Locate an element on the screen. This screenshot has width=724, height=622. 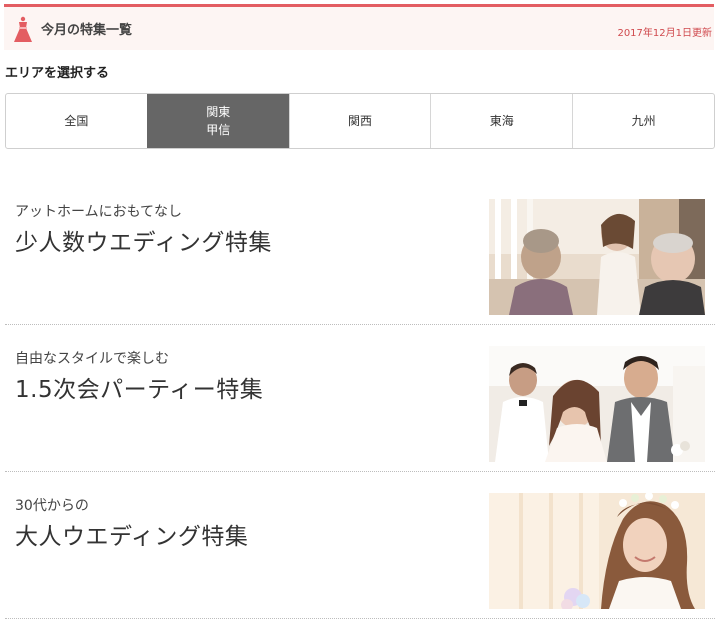
feature-subtitle: 自由なスタイルで楽しむ is located at coordinates (92, 359).